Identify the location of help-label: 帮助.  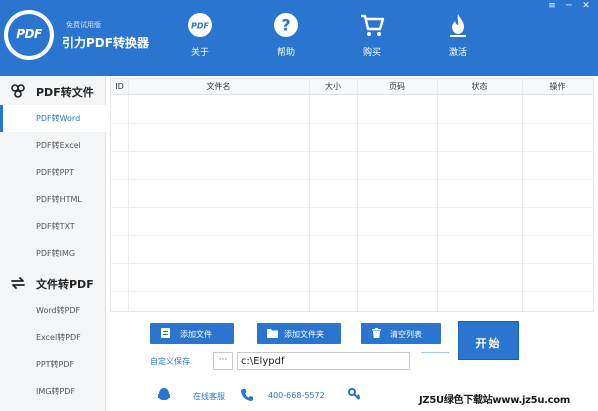
(285, 53).